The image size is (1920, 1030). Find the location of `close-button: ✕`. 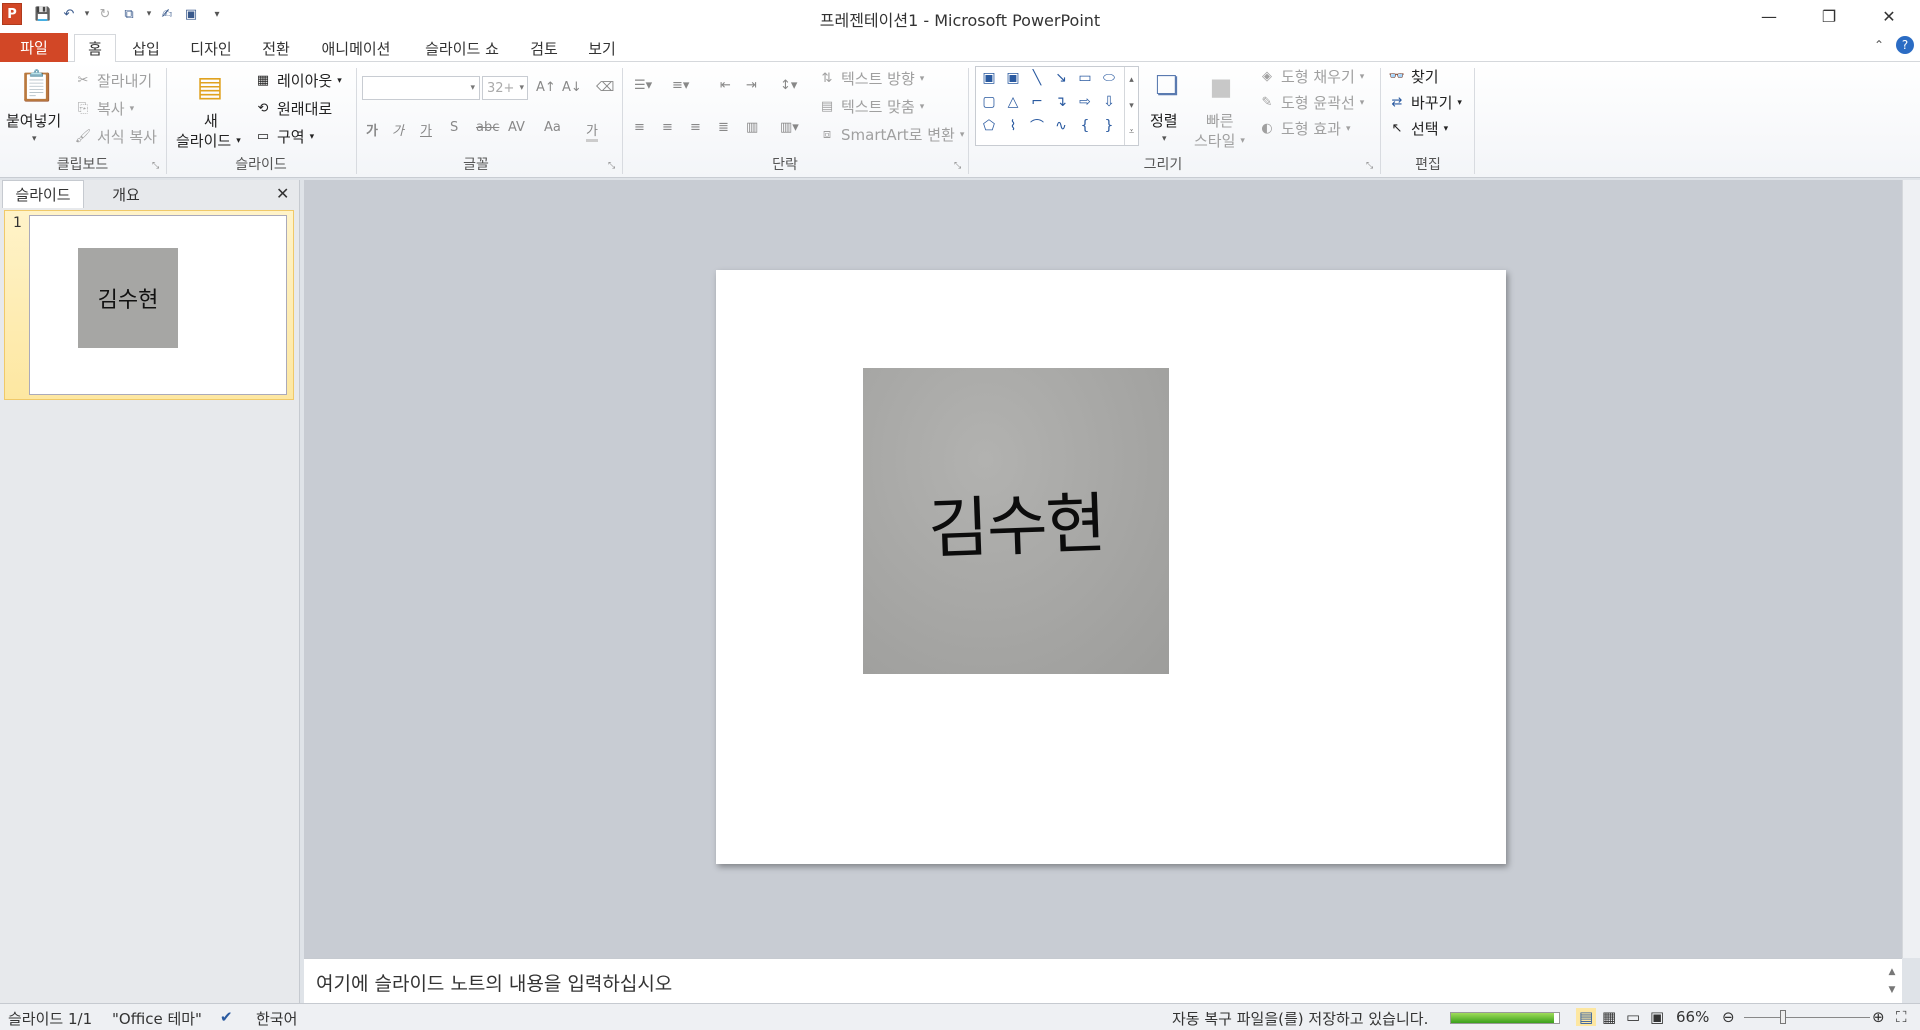

close-button: ✕ is located at coordinates (1889, 16).